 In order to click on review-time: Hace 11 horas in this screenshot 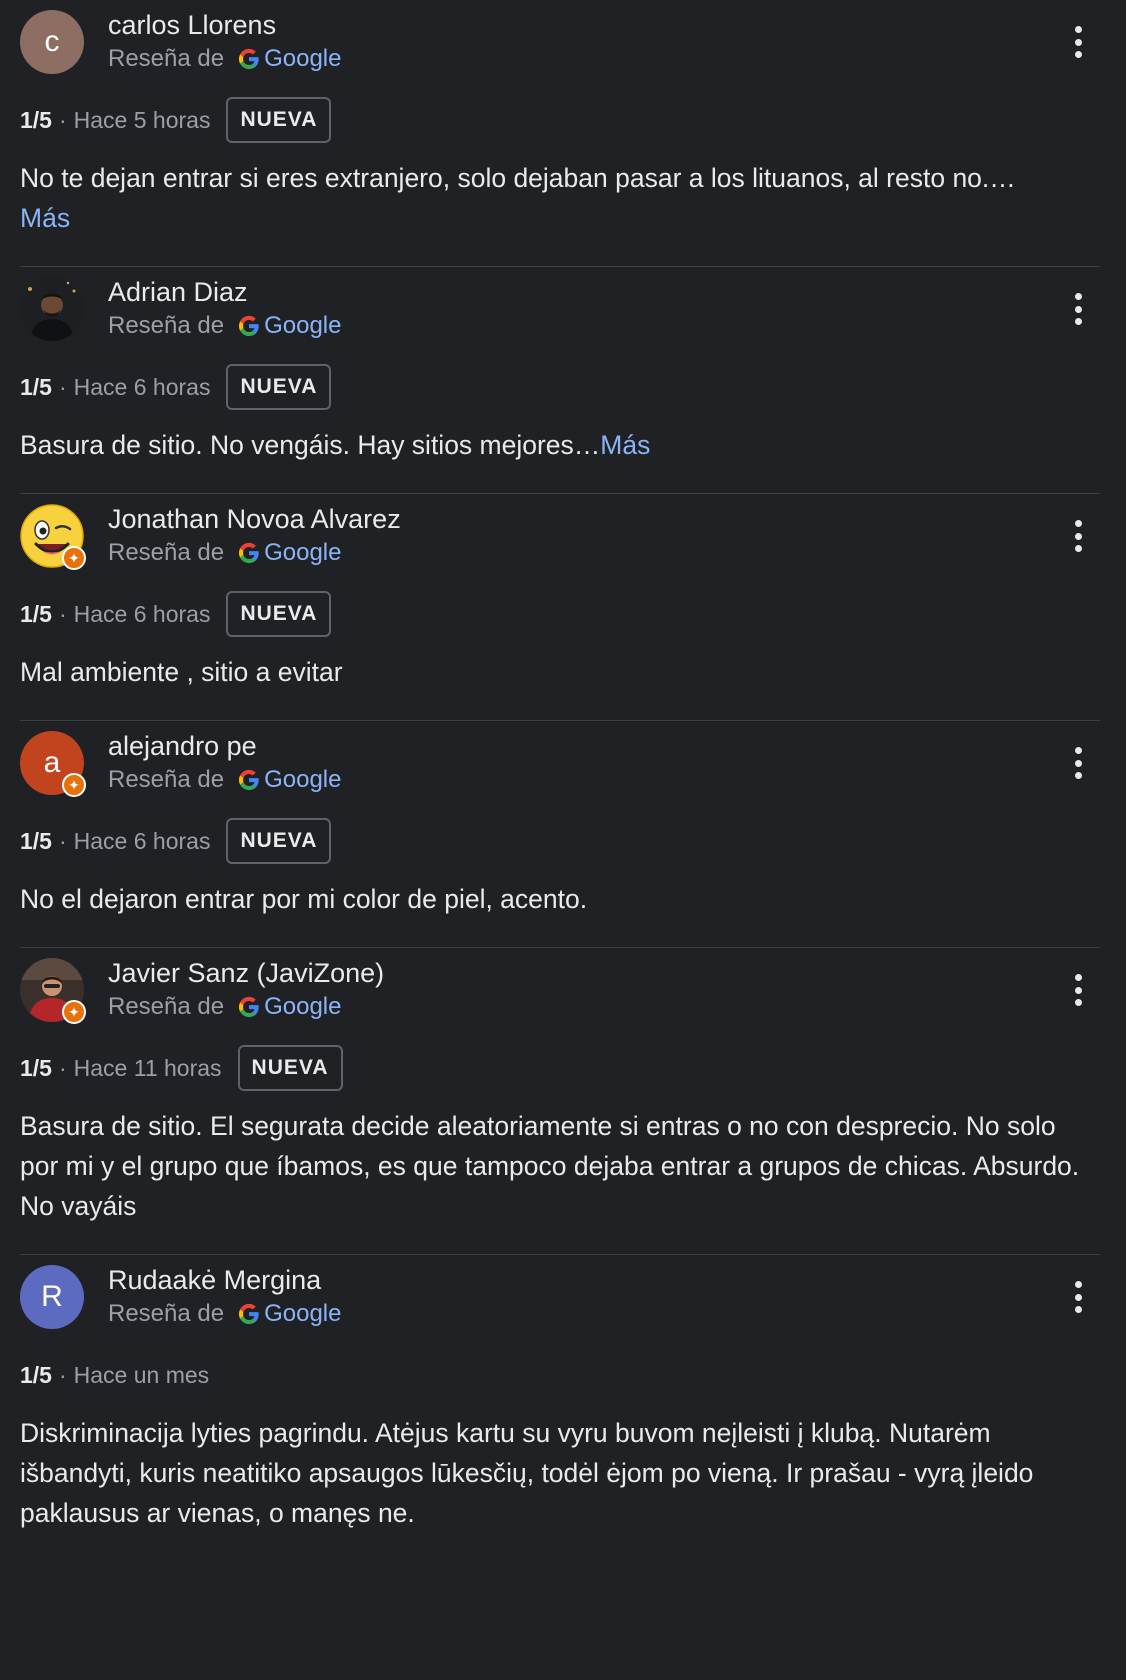, I will do `click(147, 1067)`.